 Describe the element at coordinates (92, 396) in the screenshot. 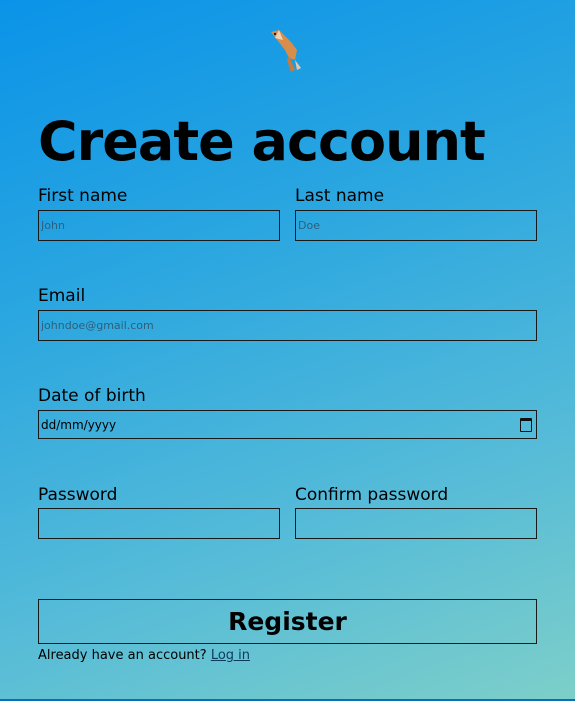

I see `dob-label: Date of birth` at that location.